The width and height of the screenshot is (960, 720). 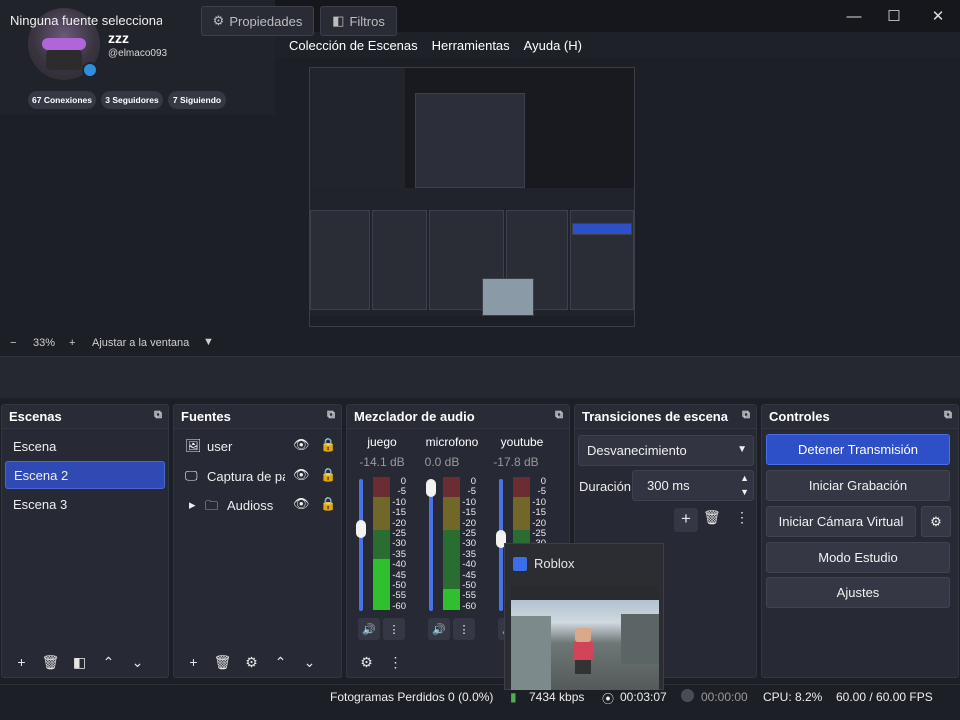 I want to click on no-source-label: Ninguna fuente seleccionada, so click(x=86, y=20).